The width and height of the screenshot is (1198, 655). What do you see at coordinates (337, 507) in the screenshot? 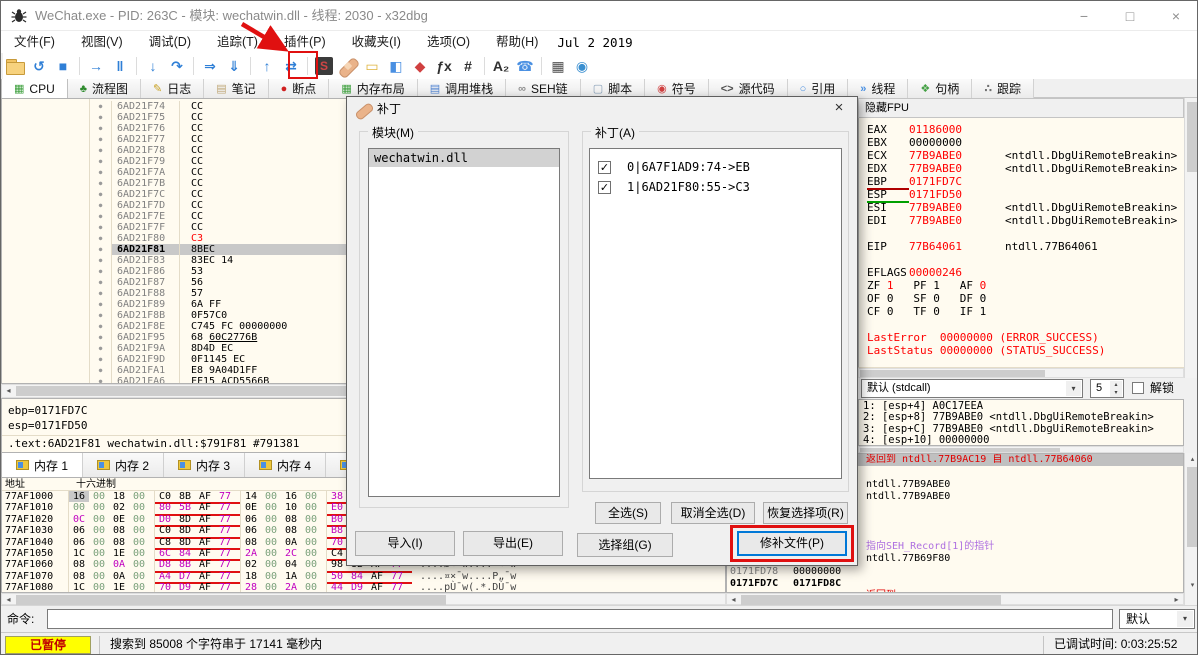
I see `dump-byte: E0` at bounding box center [337, 507].